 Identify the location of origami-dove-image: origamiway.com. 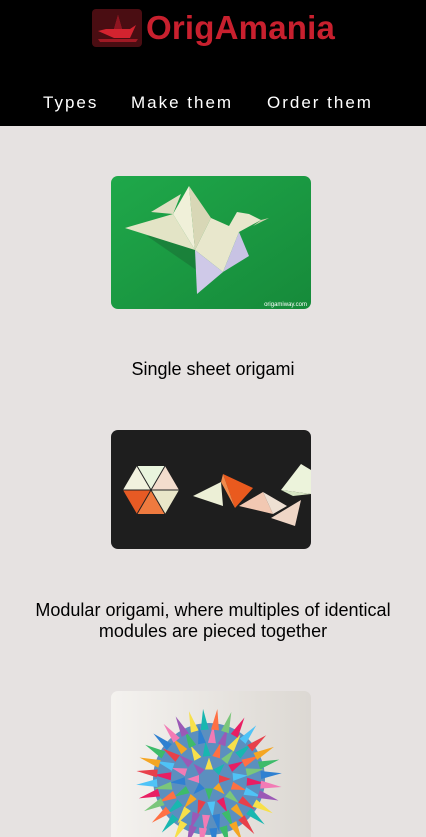
(211, 242).